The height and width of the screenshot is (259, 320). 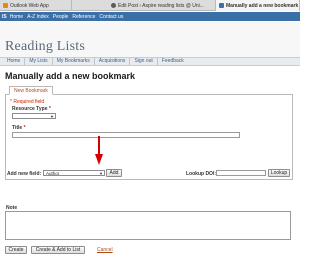 I want to click on site-title: Reading Lists, so click(x=45, y=47).